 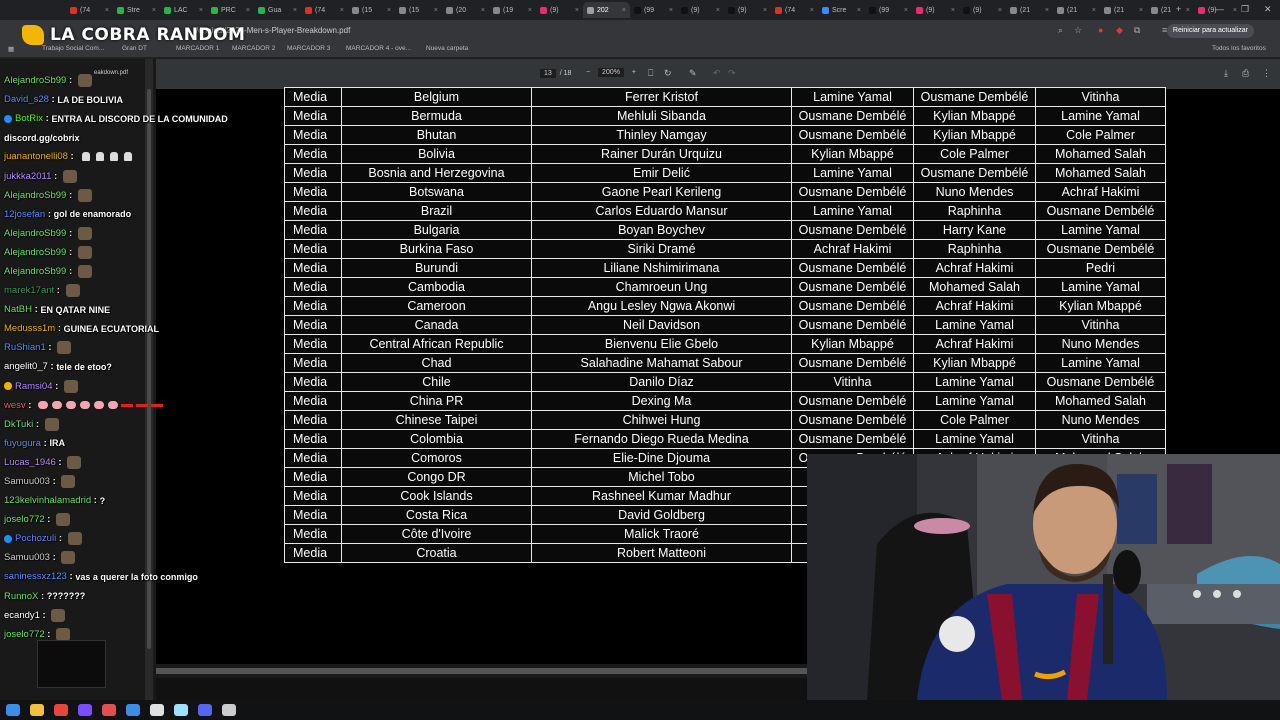 What do you see at coordinates (18, 424) in the screenshot?
I see `chat-username: DkTuki` at bounding box center [18, 424].